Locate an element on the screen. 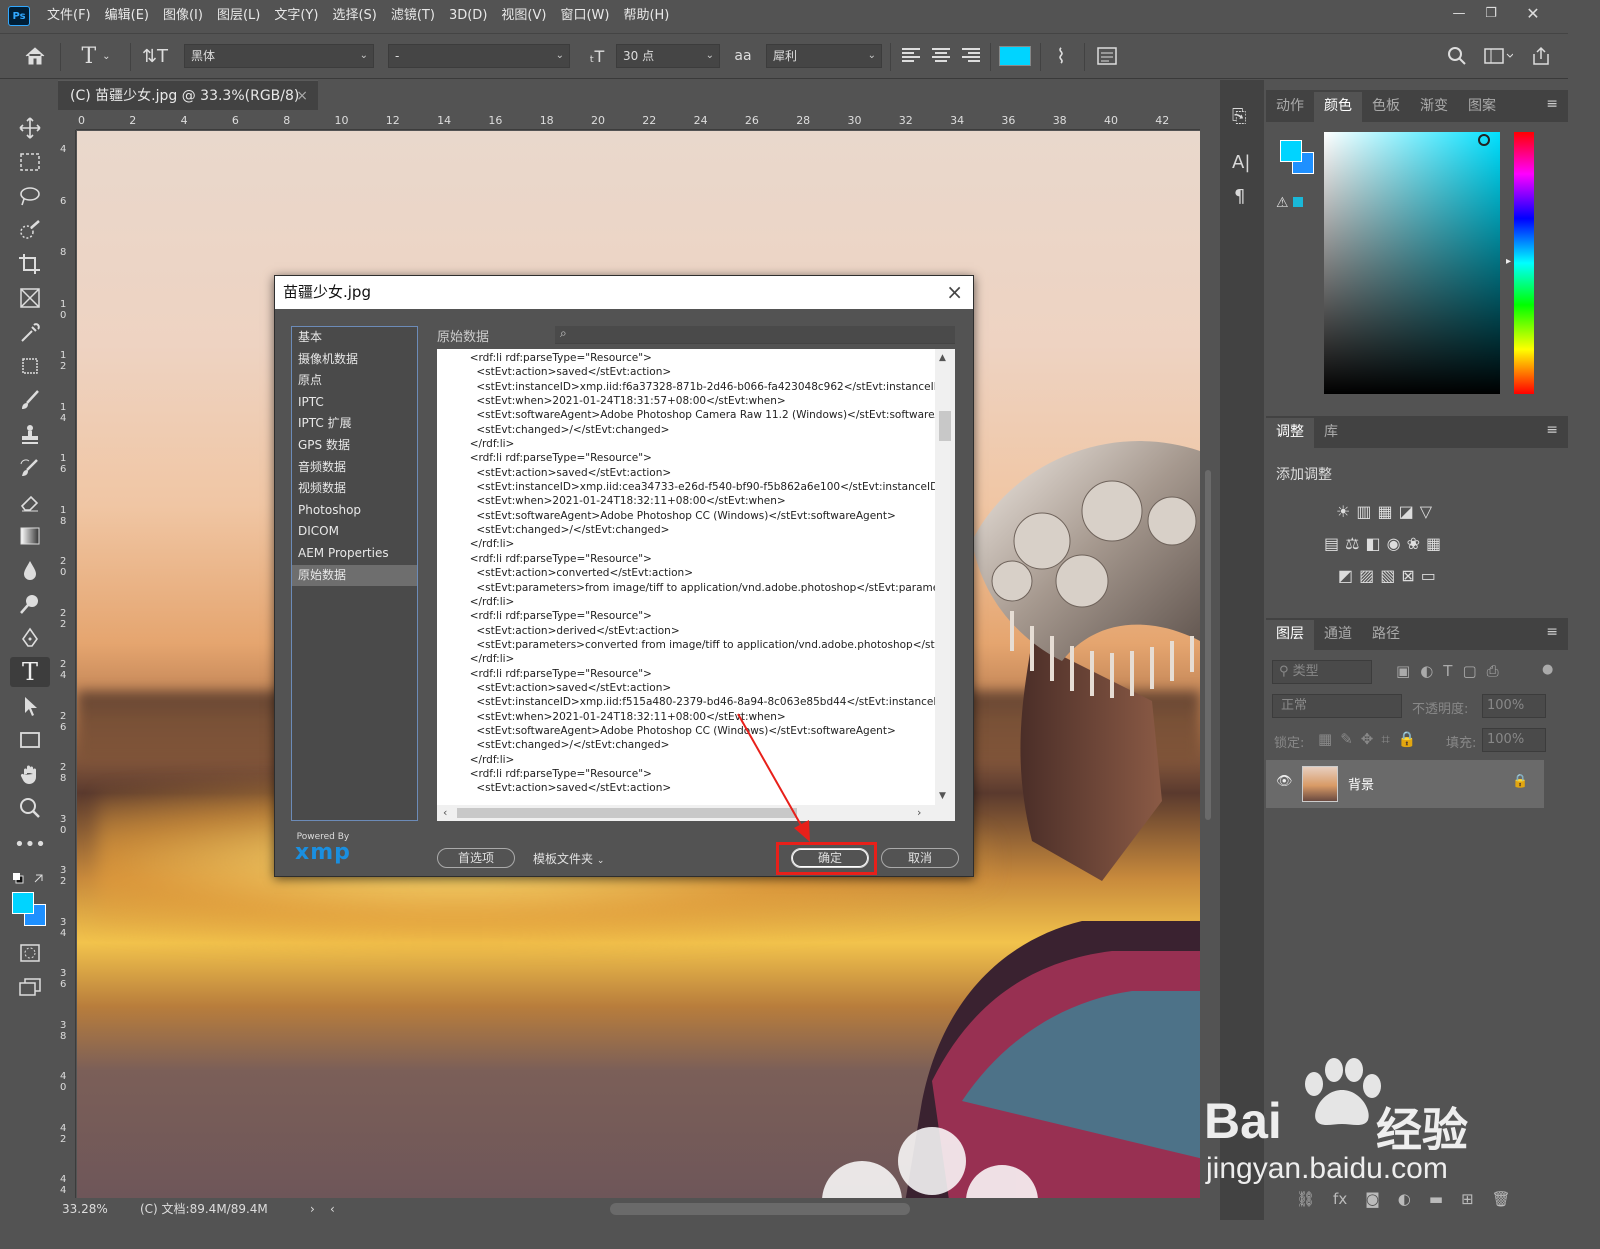  panel-tab: 渐变 is located at coordinates (1434, 107).